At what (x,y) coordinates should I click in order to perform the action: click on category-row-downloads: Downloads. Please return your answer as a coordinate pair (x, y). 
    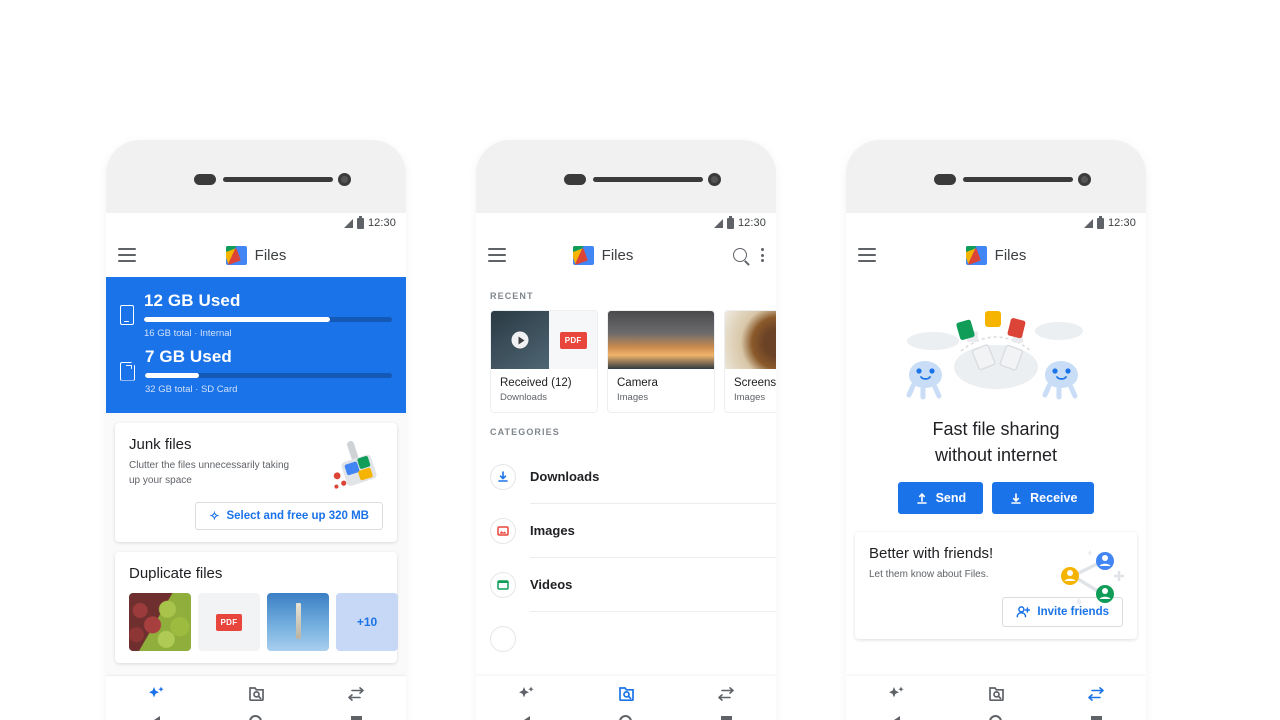
    Looking at the image, I should click on (626, 476).